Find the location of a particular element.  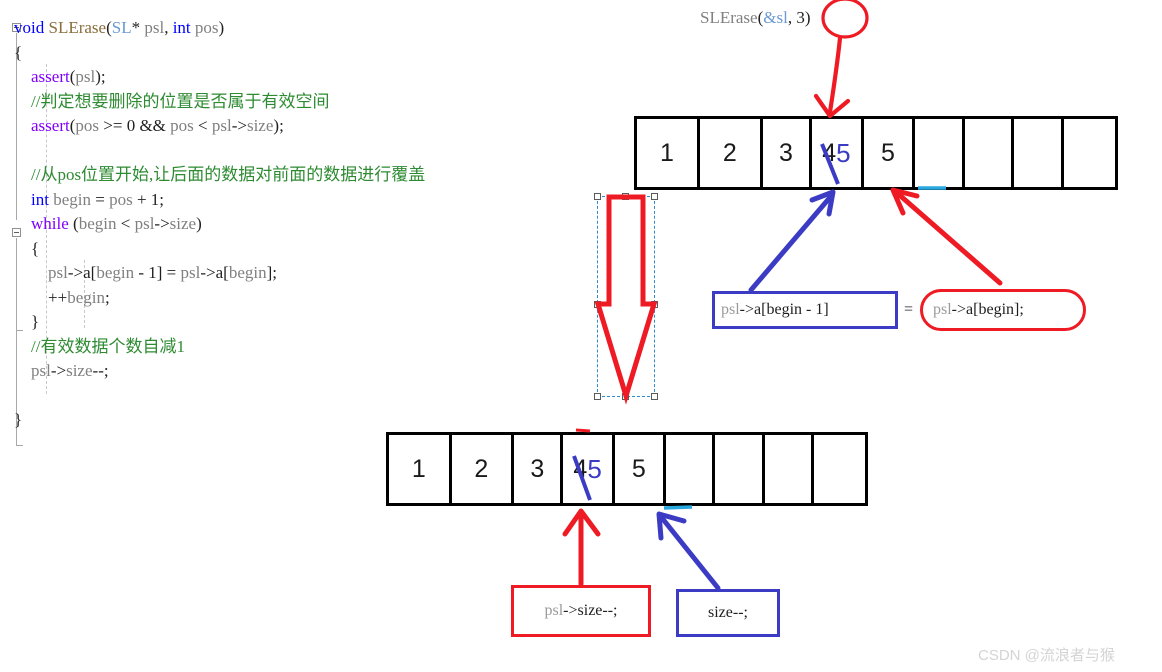

array-cell-old-value: 5 is located at coordinates (638, 468).